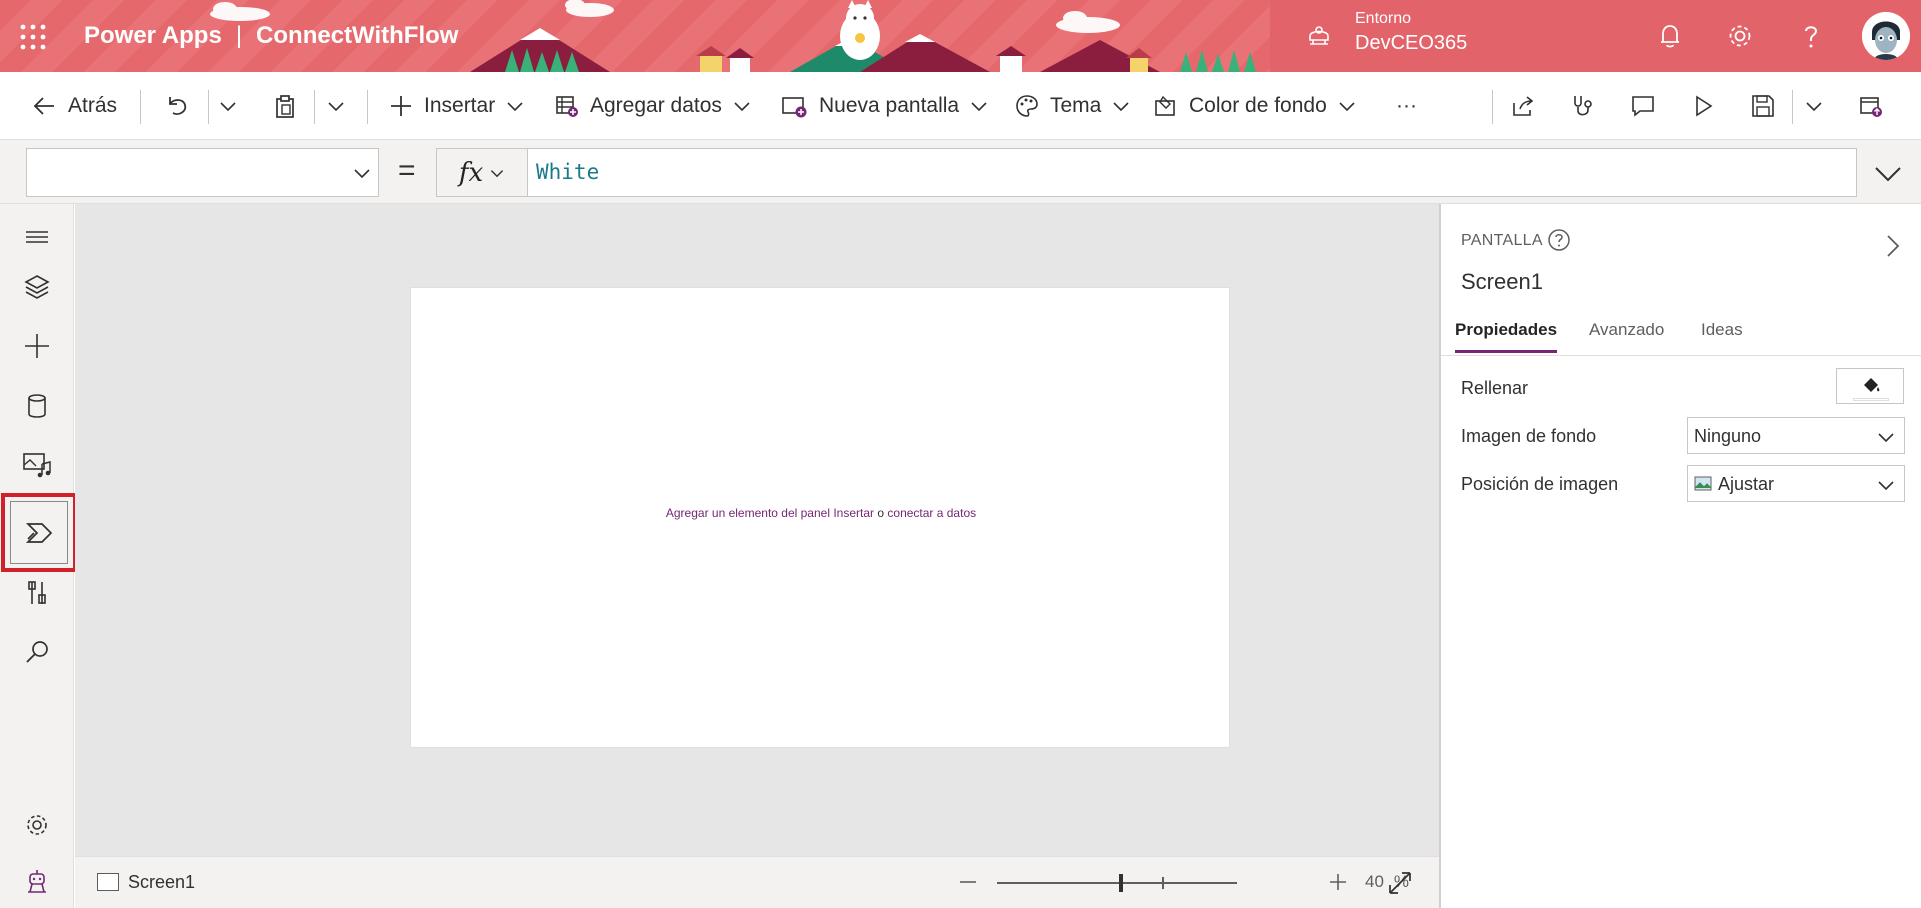  Describe the element at coordinates (1411, 43) in the screenshot. I see `environment-name: DevCEO365` at that location.